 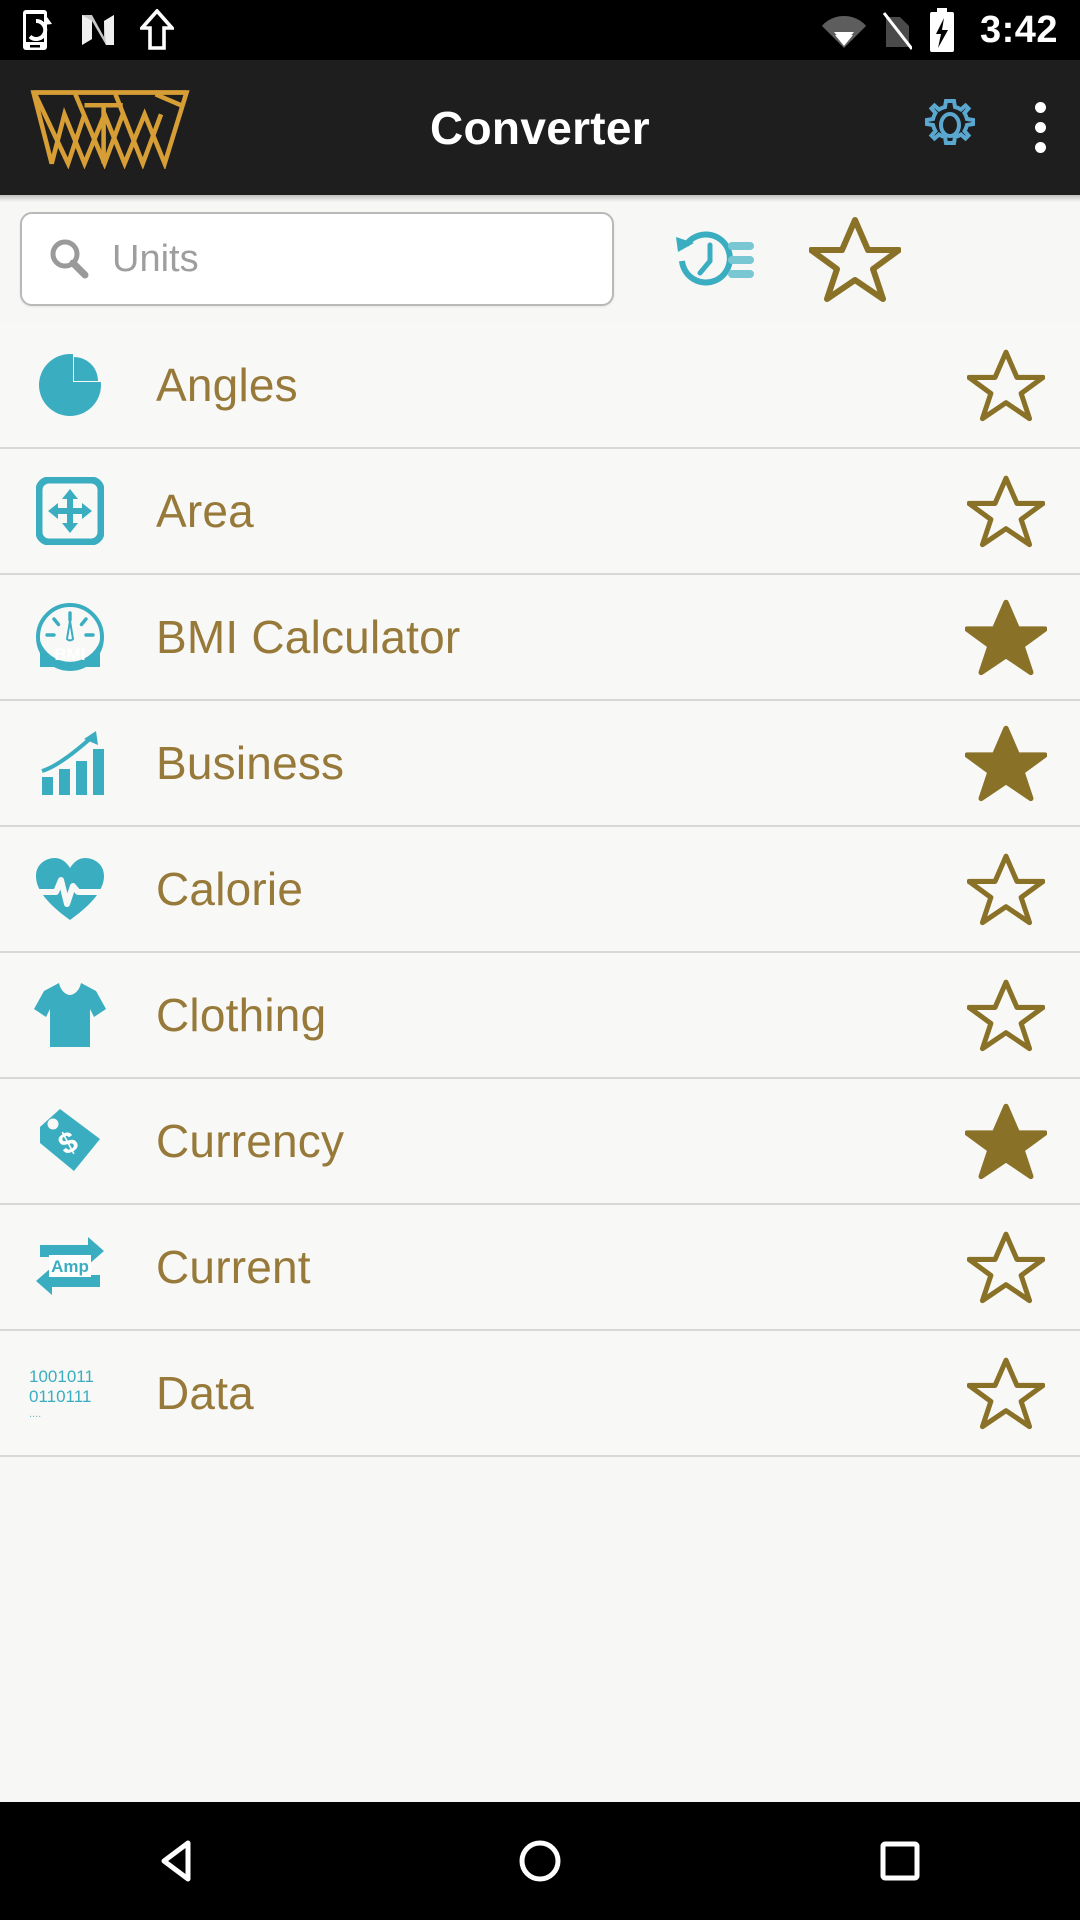 What do you see at coordinates (540, 1016) in the screenshot?
I see `list-item: Clothing` at bounding box center [540, 1016].